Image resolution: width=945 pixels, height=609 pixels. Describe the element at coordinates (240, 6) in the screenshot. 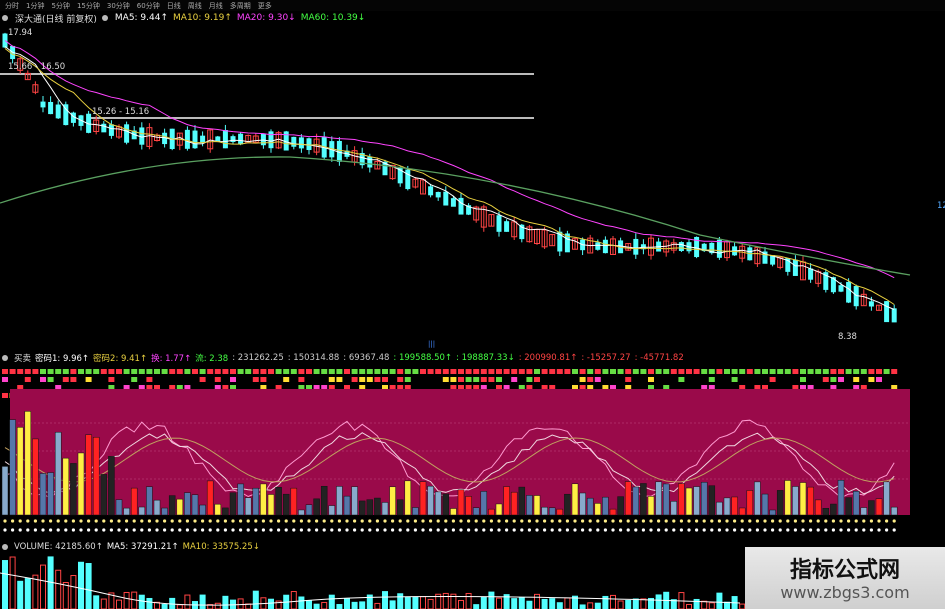

I see `period-tab-9: 多周期` at that location.